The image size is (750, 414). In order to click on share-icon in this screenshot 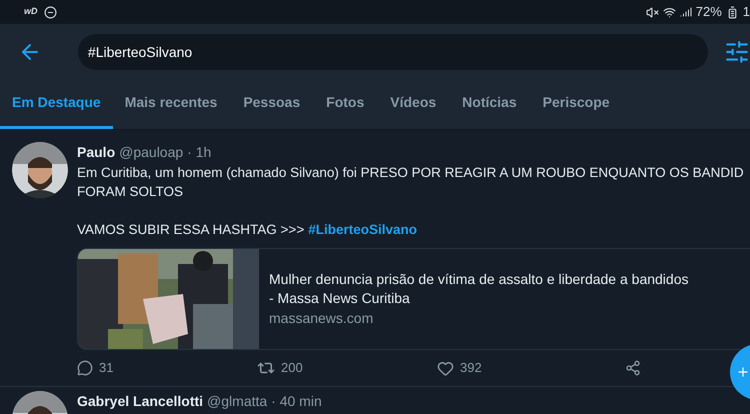, I will do `click(633, 368)`.